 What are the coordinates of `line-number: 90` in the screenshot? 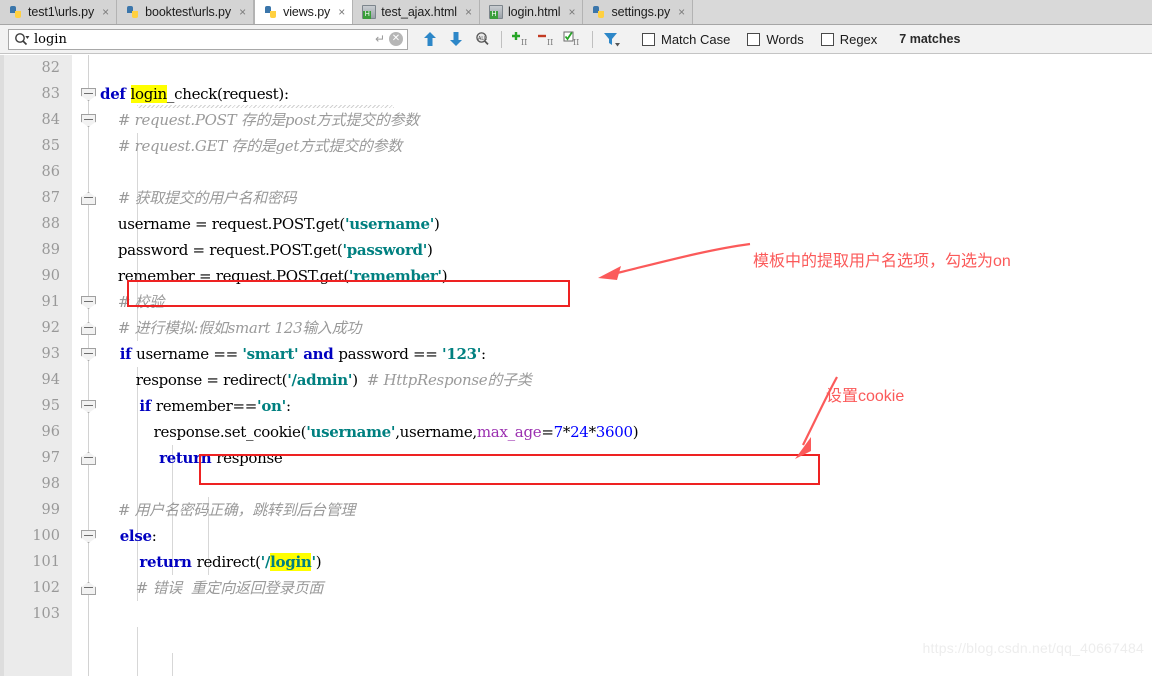 It's located at (50, 276).